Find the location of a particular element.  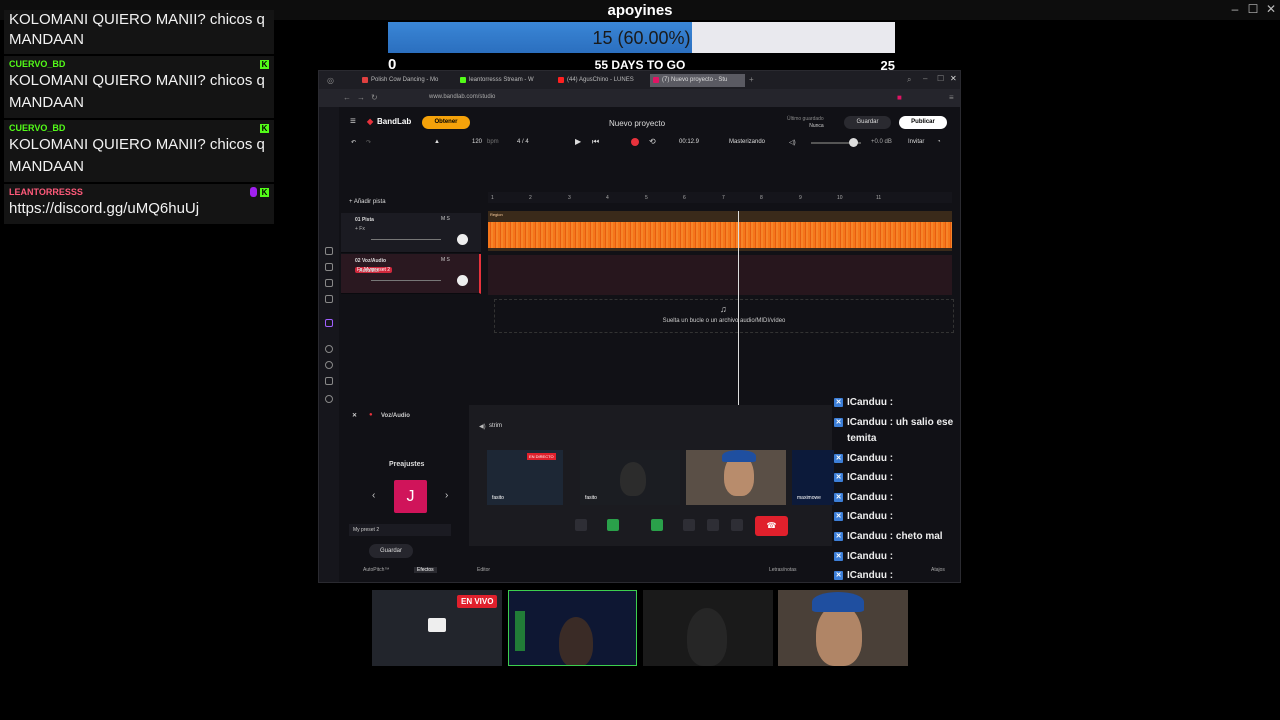

browser-icon: ◎ is located at coordinates (330, 80).